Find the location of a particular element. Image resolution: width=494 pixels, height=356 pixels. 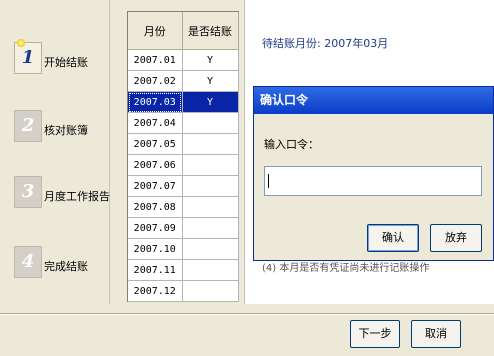

next-step-button: 下一步 is located at coordinates (375, 334).